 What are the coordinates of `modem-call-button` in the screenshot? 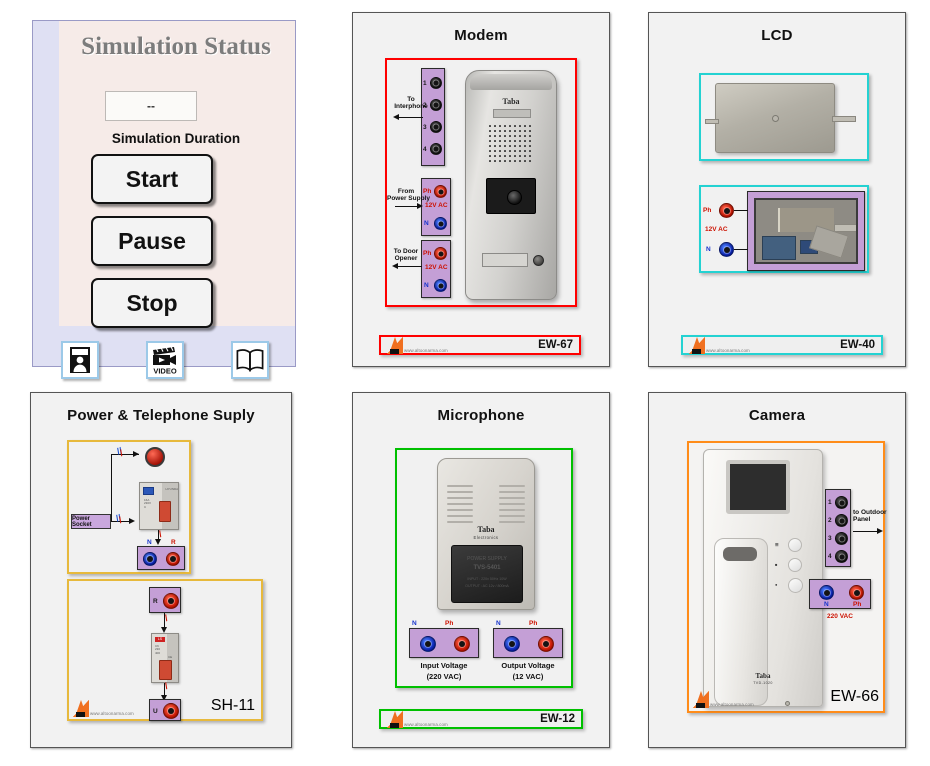 It's located at (538, 260).